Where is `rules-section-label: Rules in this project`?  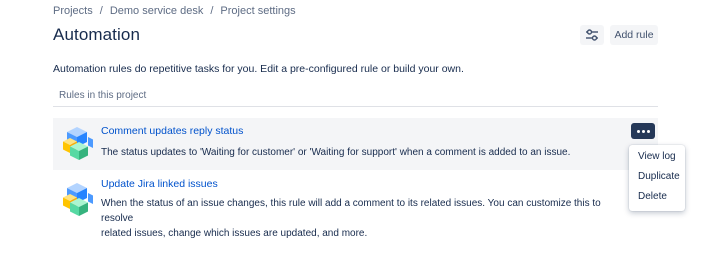
rules-section-label: Rules in this project is located at coordinates (103, 95).